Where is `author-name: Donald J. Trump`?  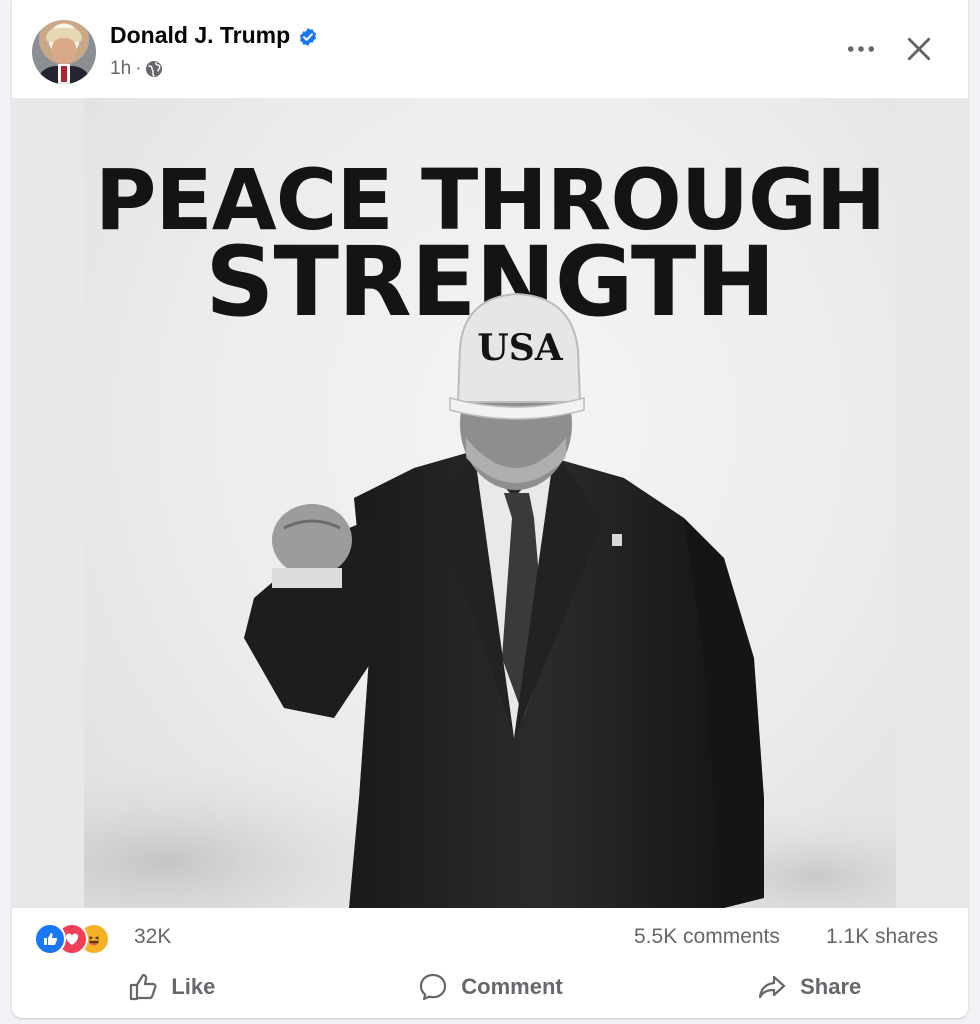
author-name: Donald J. Trump is located at coordinates (200, 35).